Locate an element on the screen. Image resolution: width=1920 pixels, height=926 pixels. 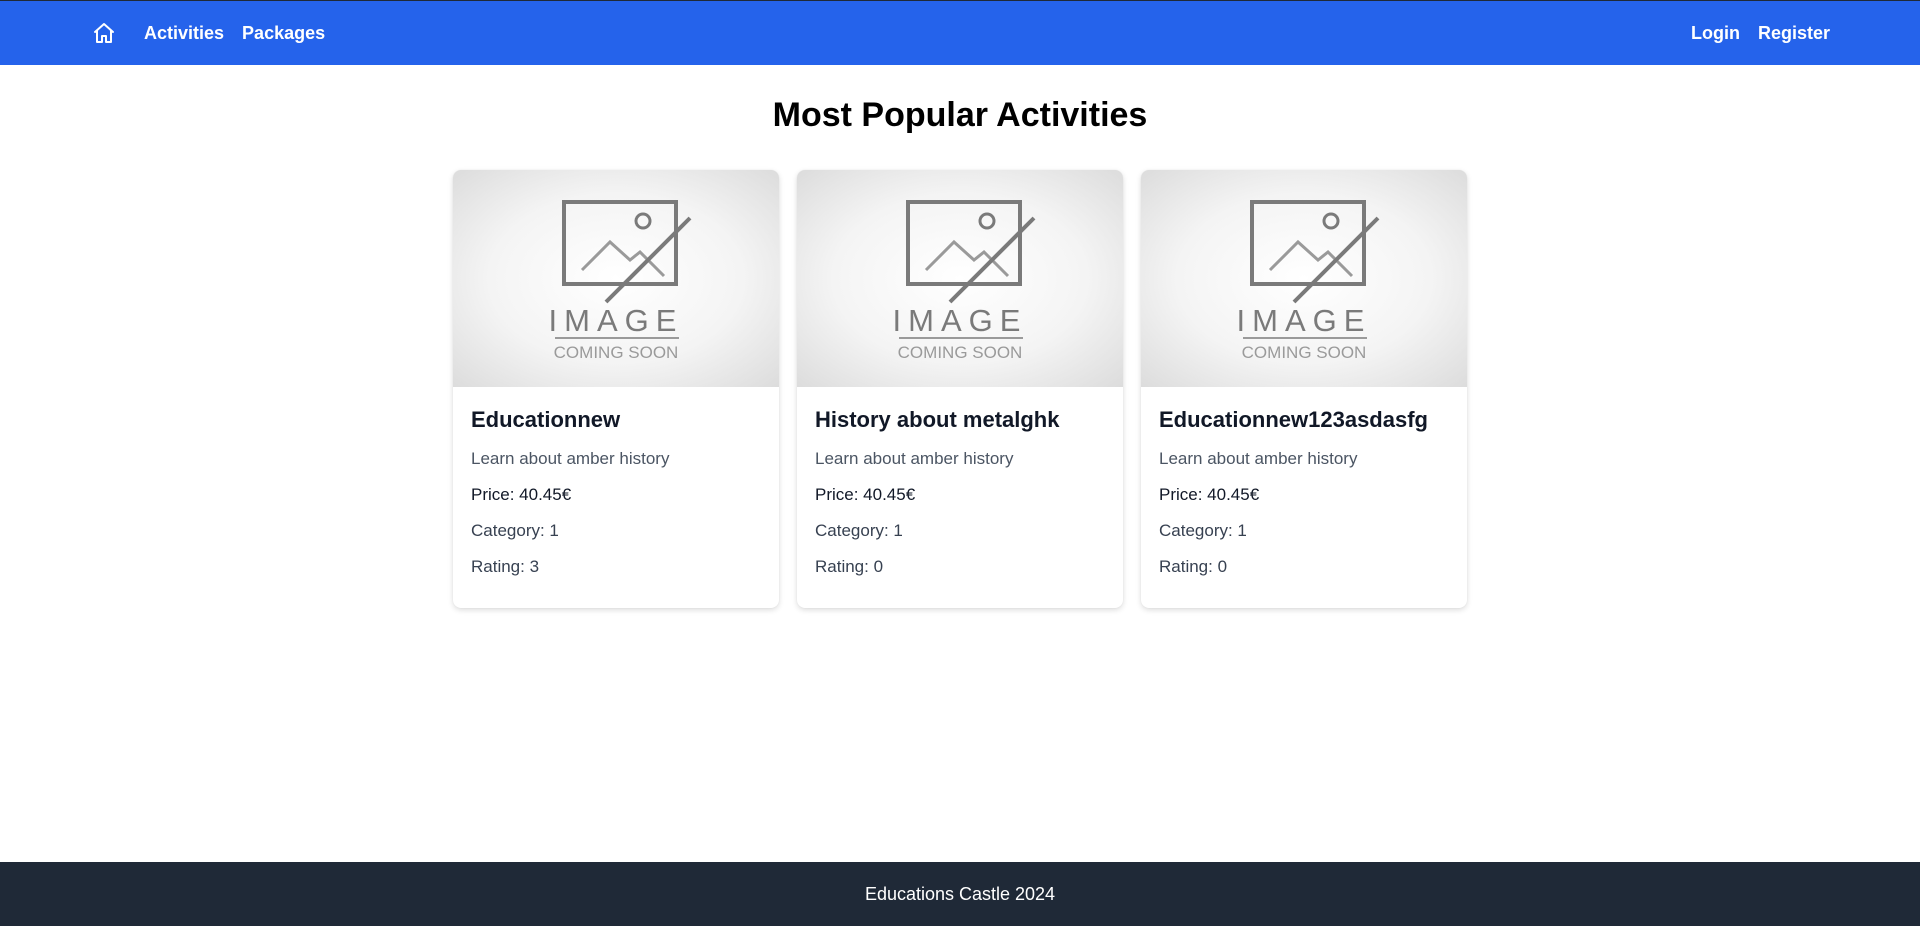
footer-text: Educations Castle 2024 is located at coordinates (960, 893).